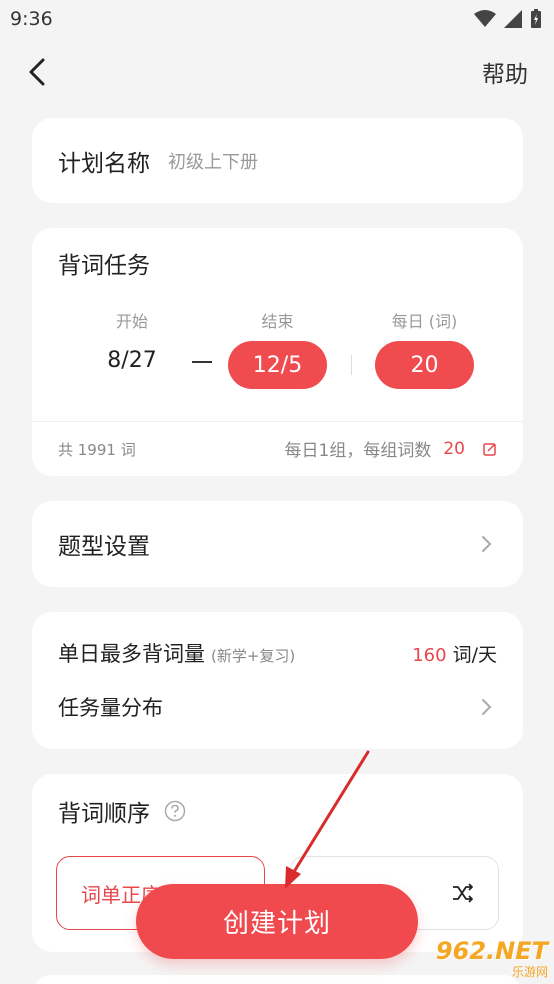 Image resolution: width=554 pixels, height=984 pixels. Describe the element at coordinates (513, 19) in the screenshot. I see `signal-icon` at that location.